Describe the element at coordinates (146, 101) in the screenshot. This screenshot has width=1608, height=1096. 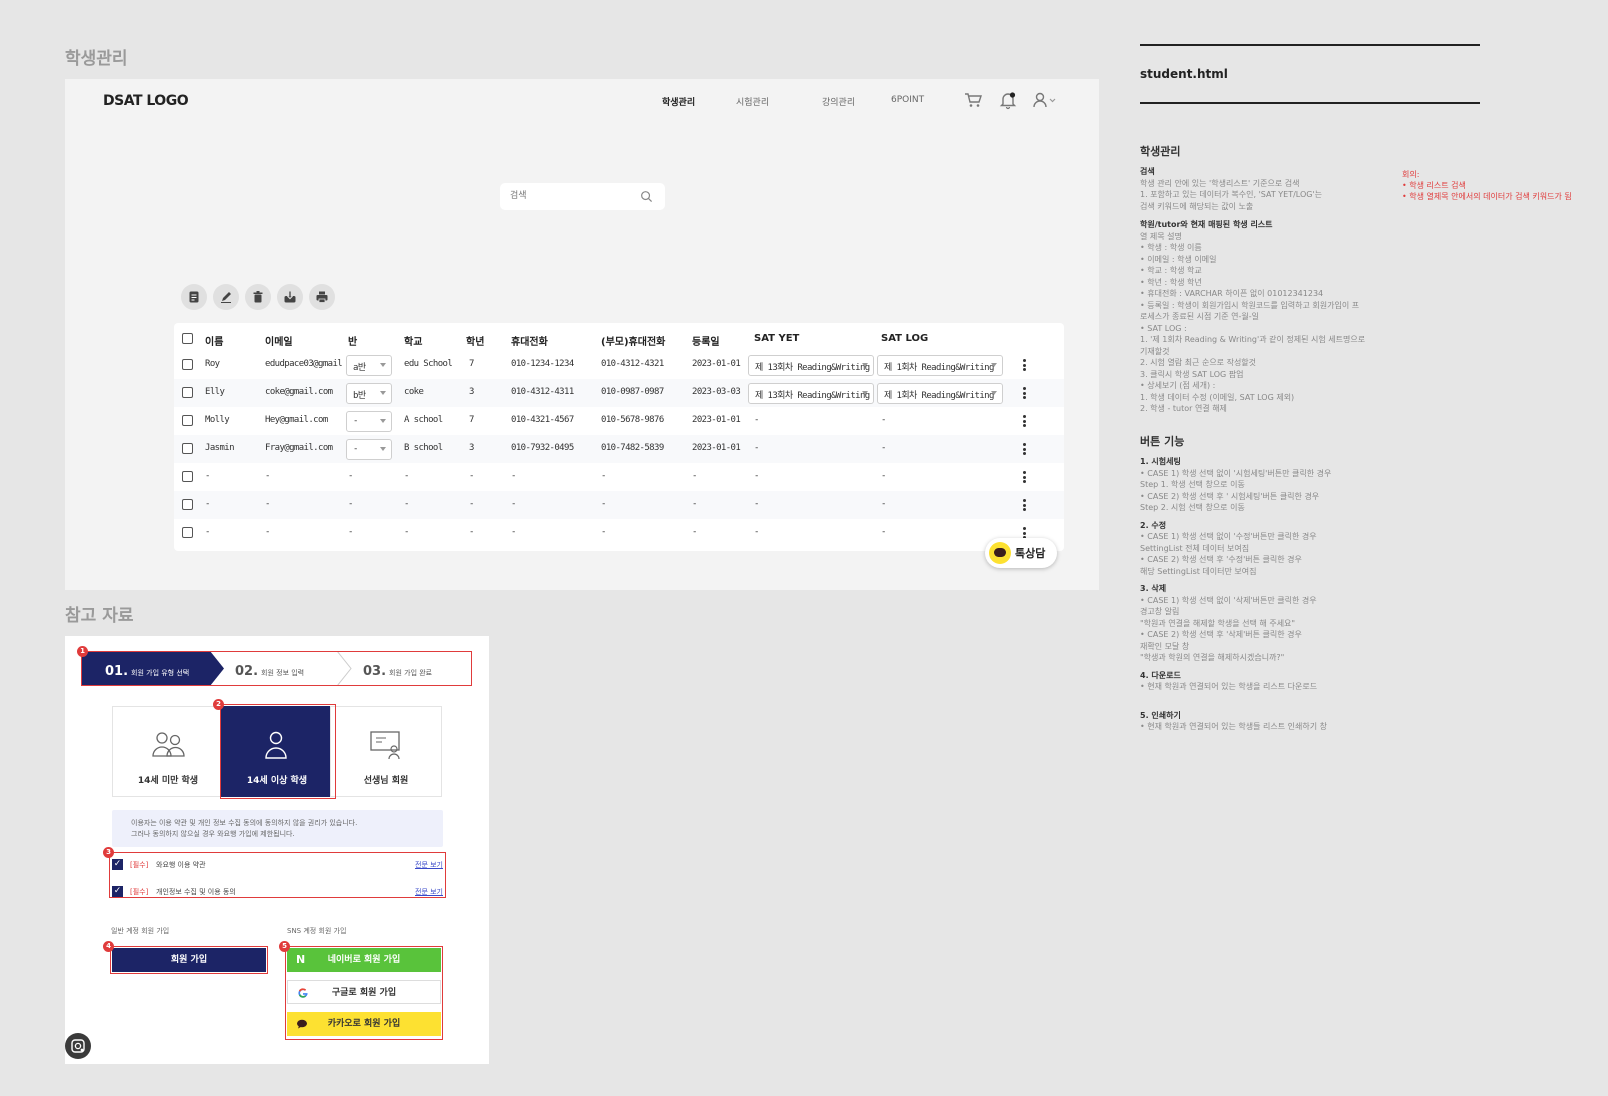
I see `logo: DSAT LOGO` at that location.